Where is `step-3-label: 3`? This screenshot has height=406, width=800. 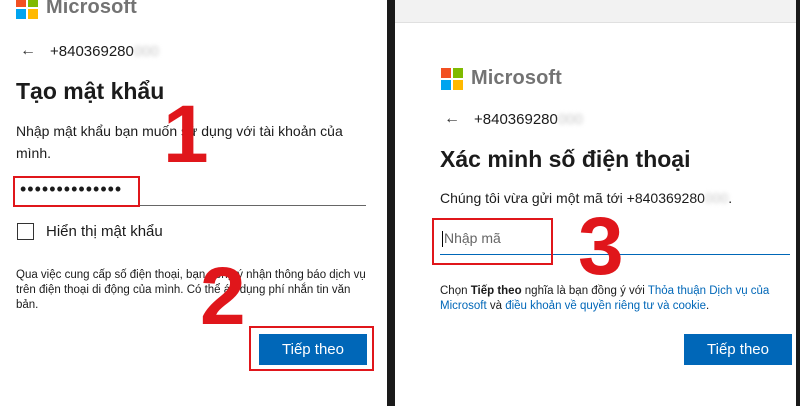
step-3-label: 3 is located at coordinates (601, 246).